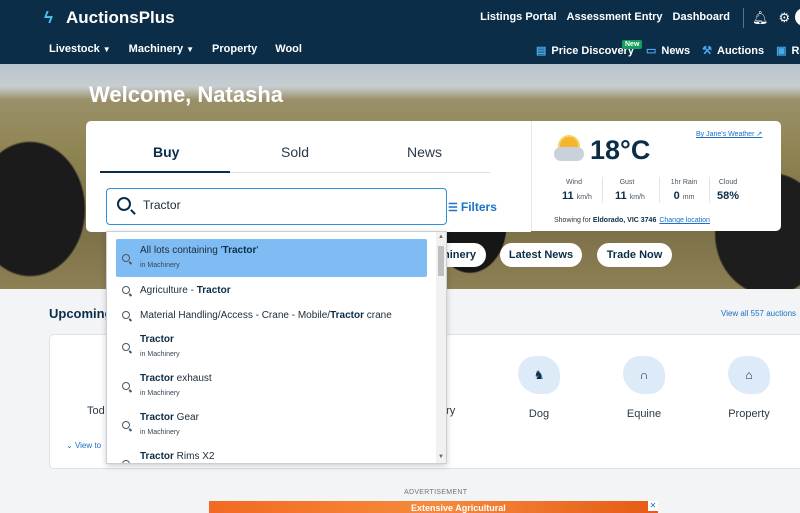 This screenshot has width=800, height=513. I want to click on advertisement-text: Extensive Agricultural, so click(458, 508).